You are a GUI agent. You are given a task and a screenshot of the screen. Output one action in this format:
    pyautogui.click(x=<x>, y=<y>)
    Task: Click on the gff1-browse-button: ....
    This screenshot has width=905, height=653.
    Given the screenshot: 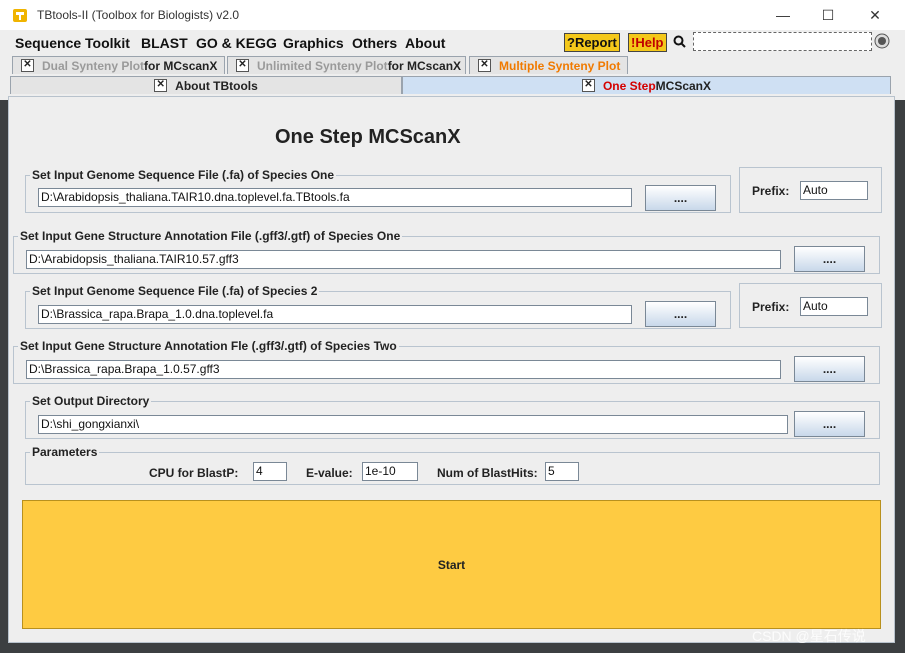 What is the action you would take?
    pyautogui.click(x=829, y=259)
    